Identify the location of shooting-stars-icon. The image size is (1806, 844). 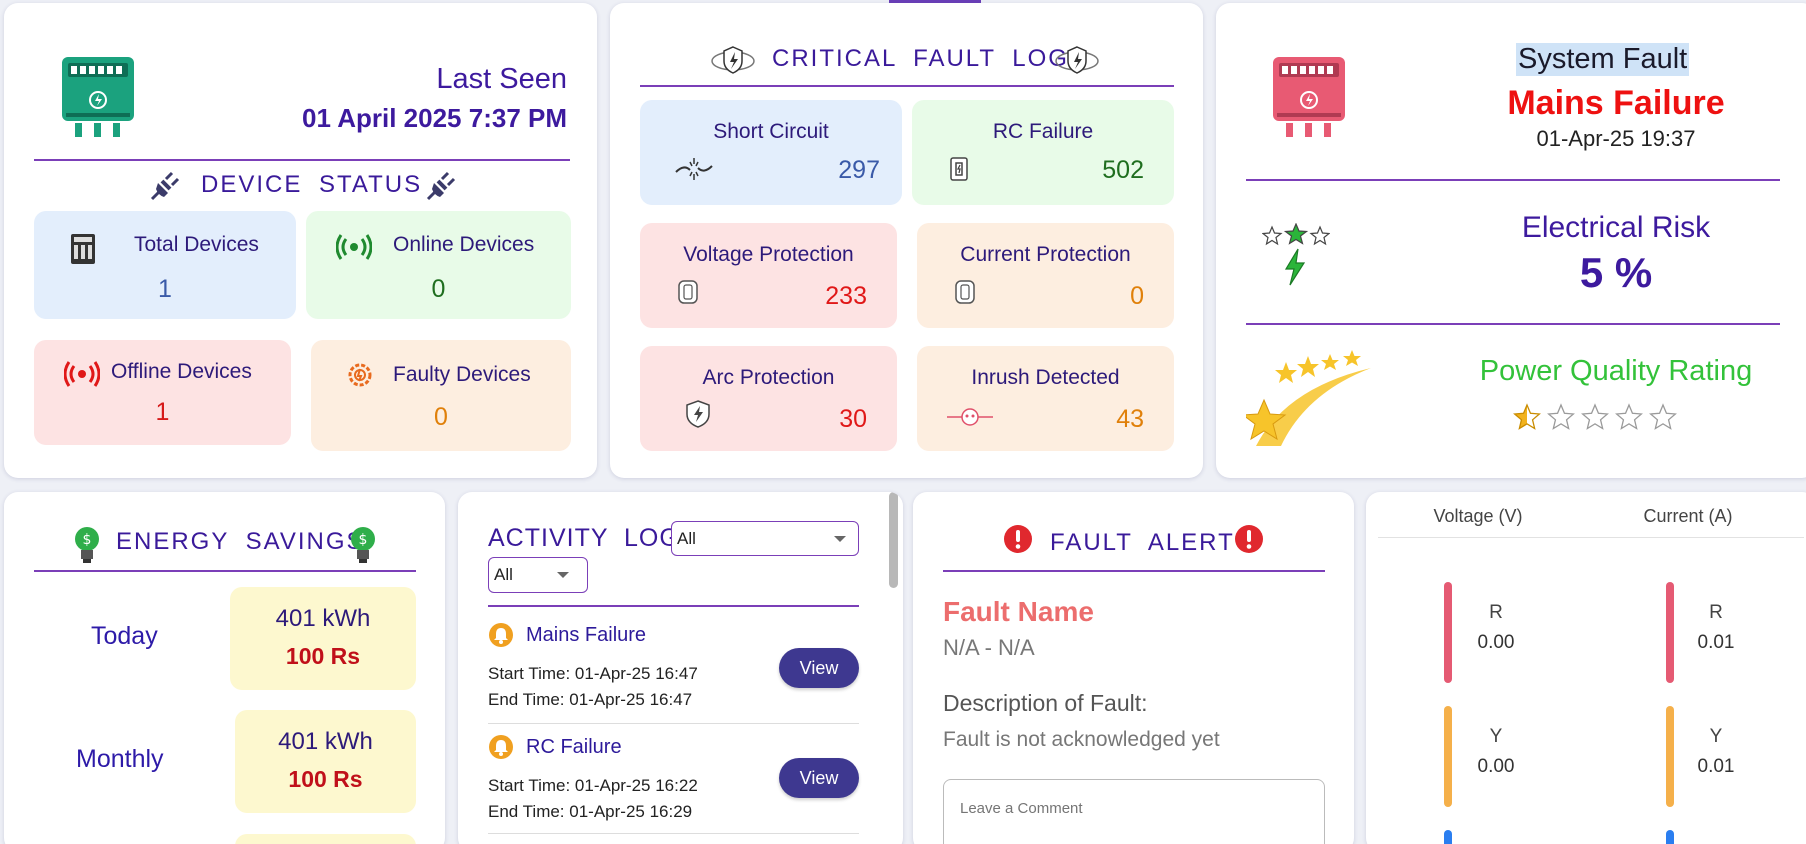
(1308, 398).